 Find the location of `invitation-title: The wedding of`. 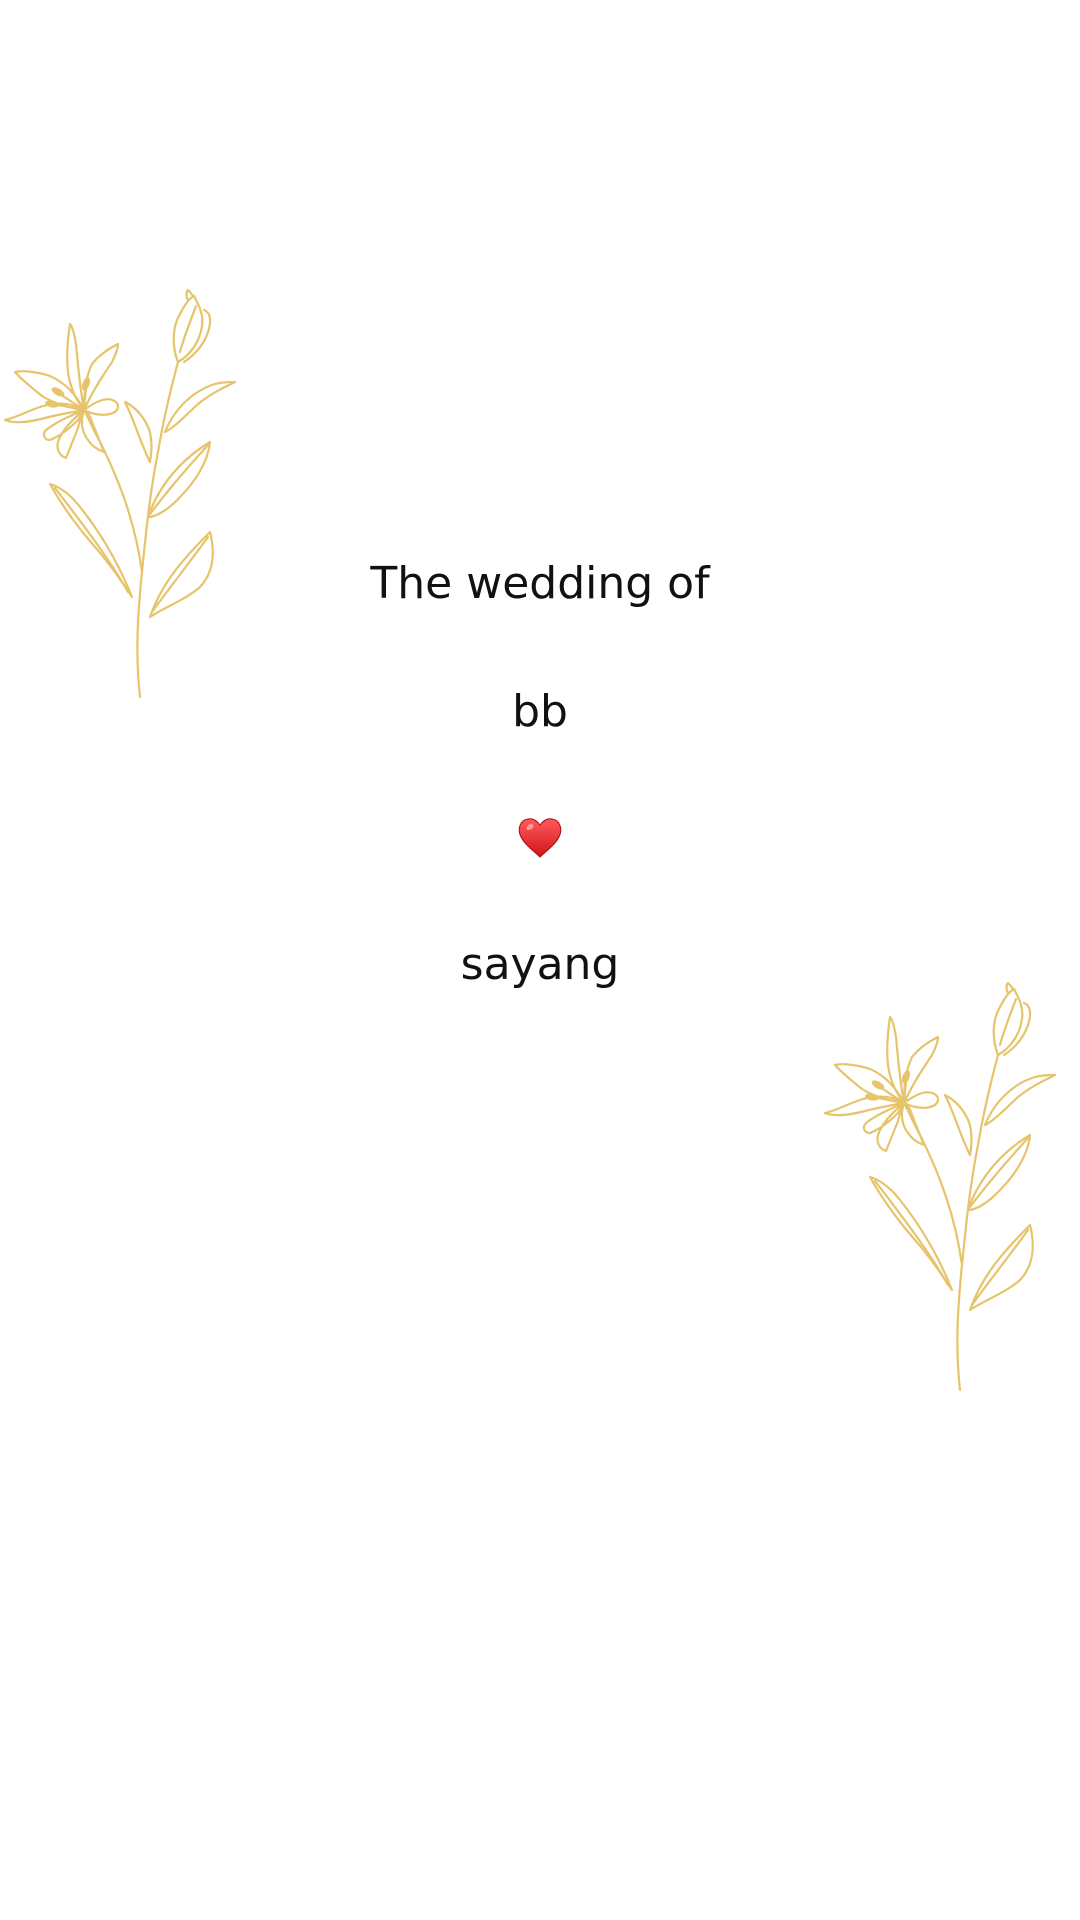

invitation-title: The wedding of is located at coordinates (540, 583).